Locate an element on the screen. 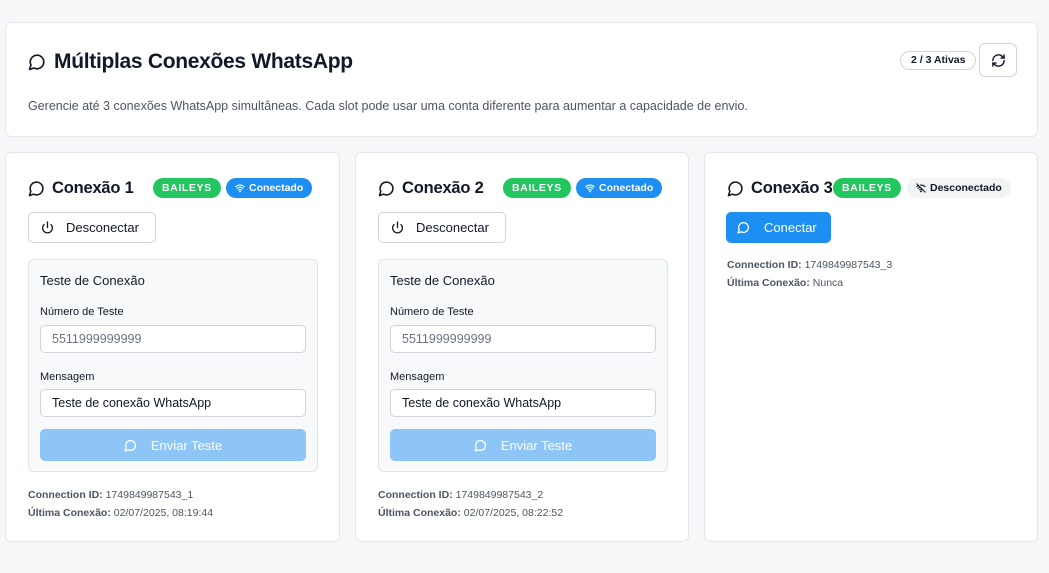  connection-title-text: Conexão 1 is located at coordinates (93, 188).